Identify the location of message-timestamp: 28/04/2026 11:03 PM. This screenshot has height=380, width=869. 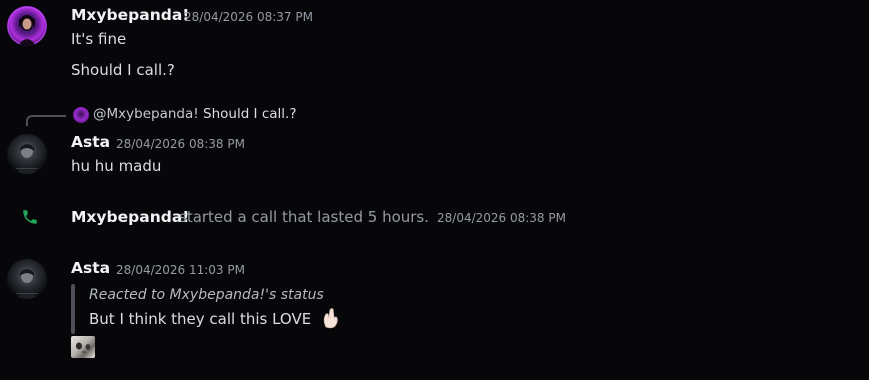
(180, 270).